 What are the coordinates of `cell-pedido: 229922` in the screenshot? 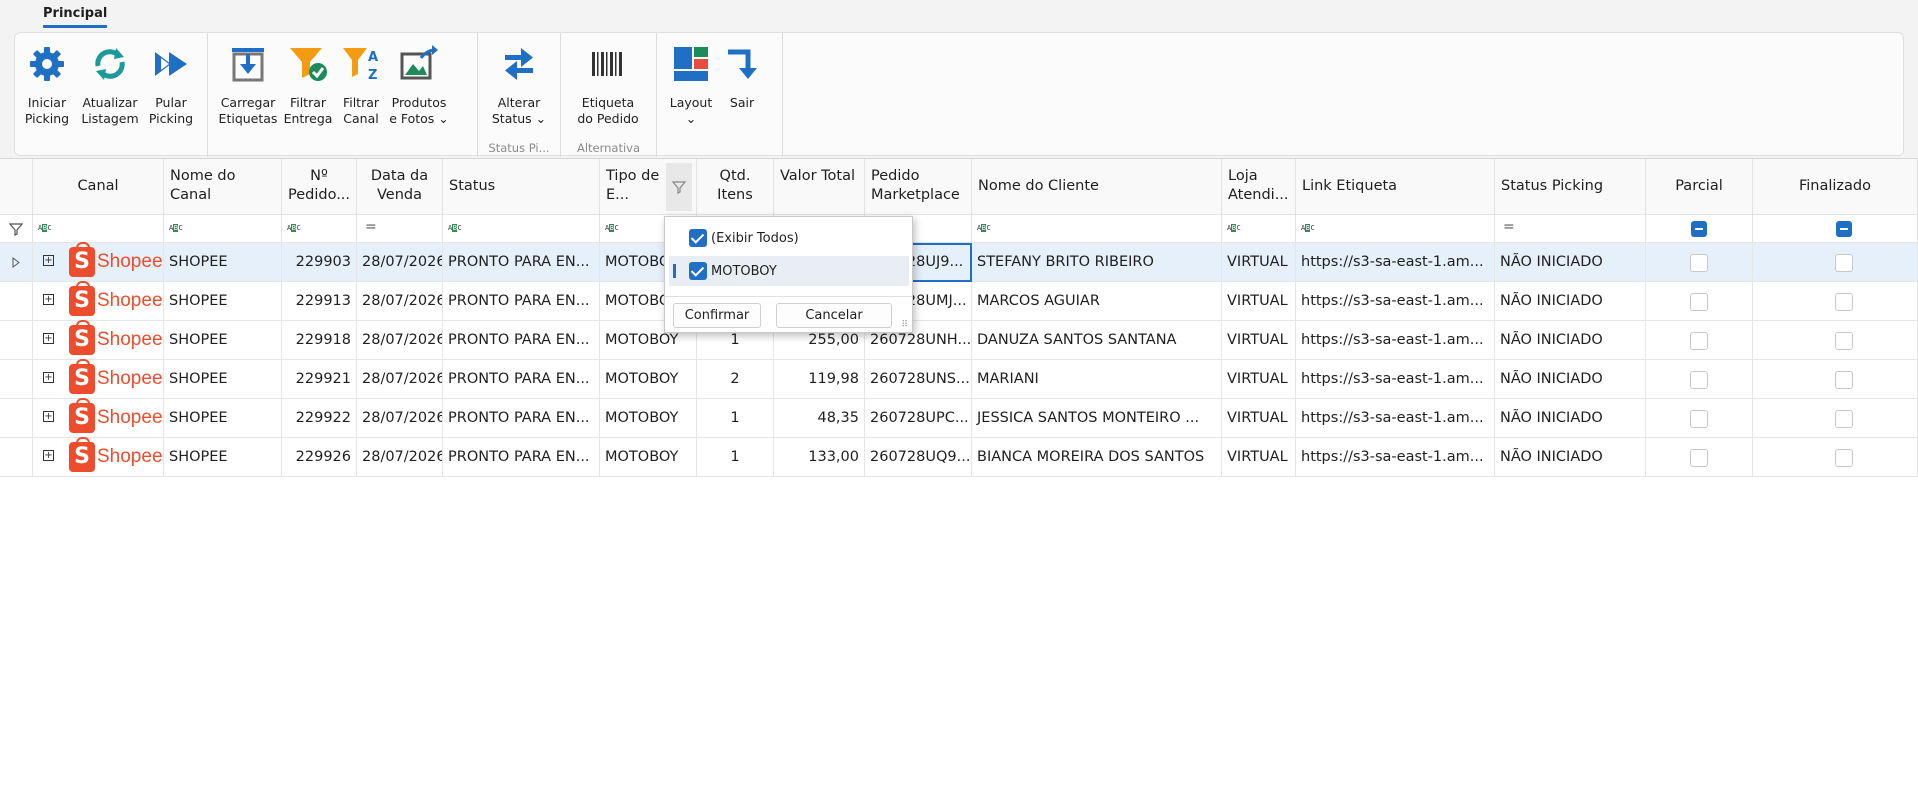 It's located at (319, 418).